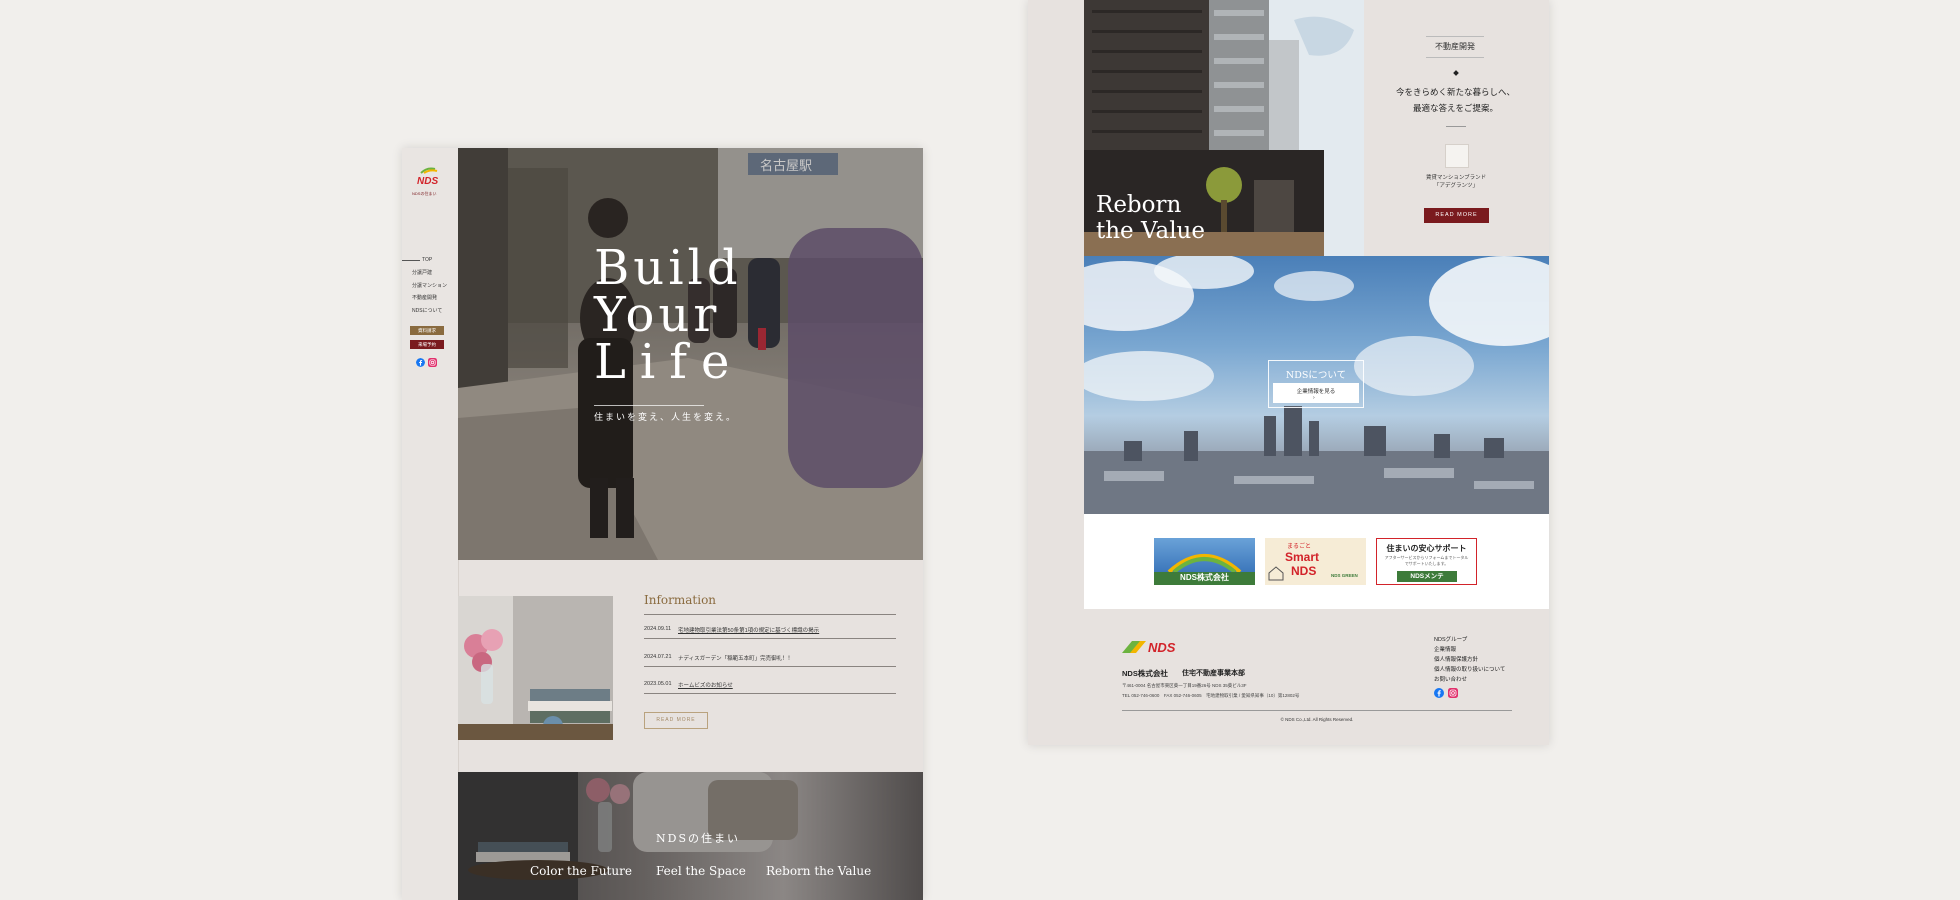  Describe the element at coordinates (1317, 710) in the screenshot. I see `footer-divider` at that location.